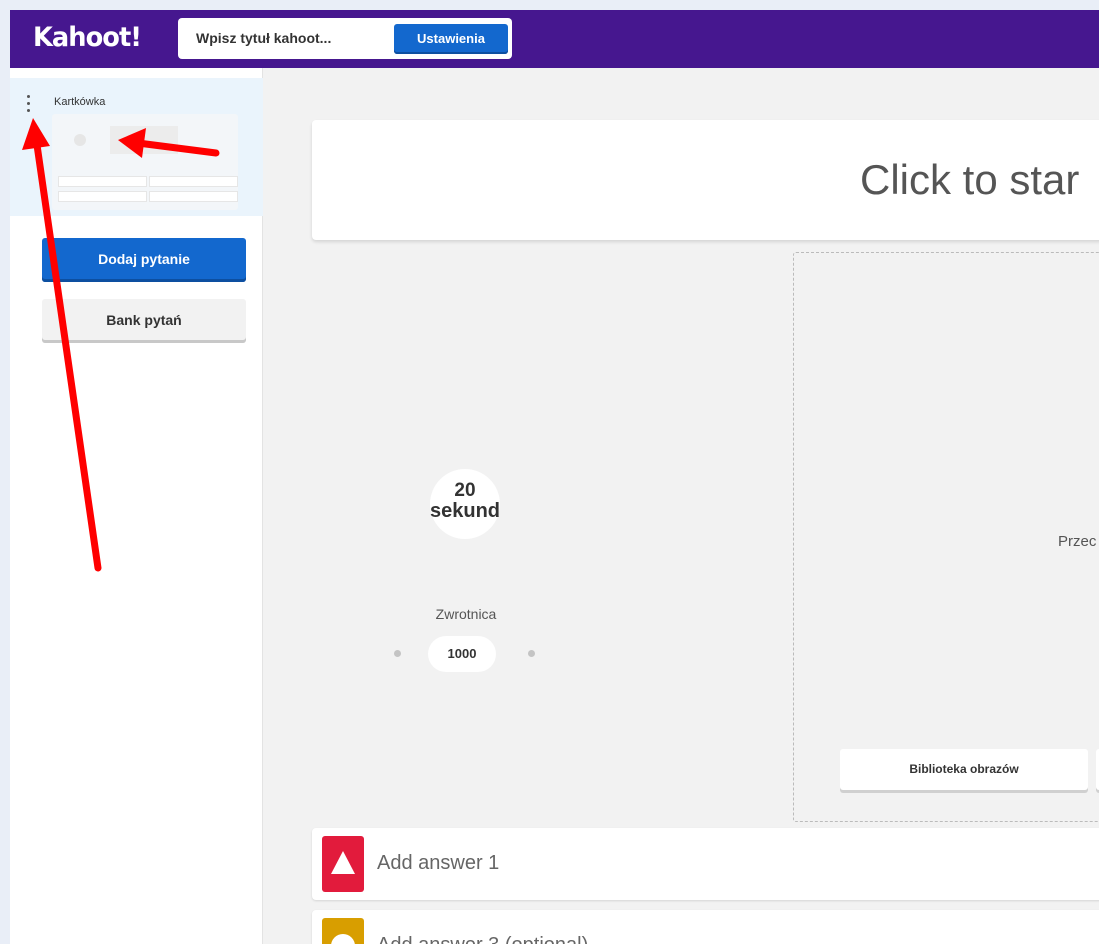 This screenshot has width=1099, height=944. Describe the element at coordinates (169, 143) in the screenshot. I see `annotation-arrow-horizontal` at that location.